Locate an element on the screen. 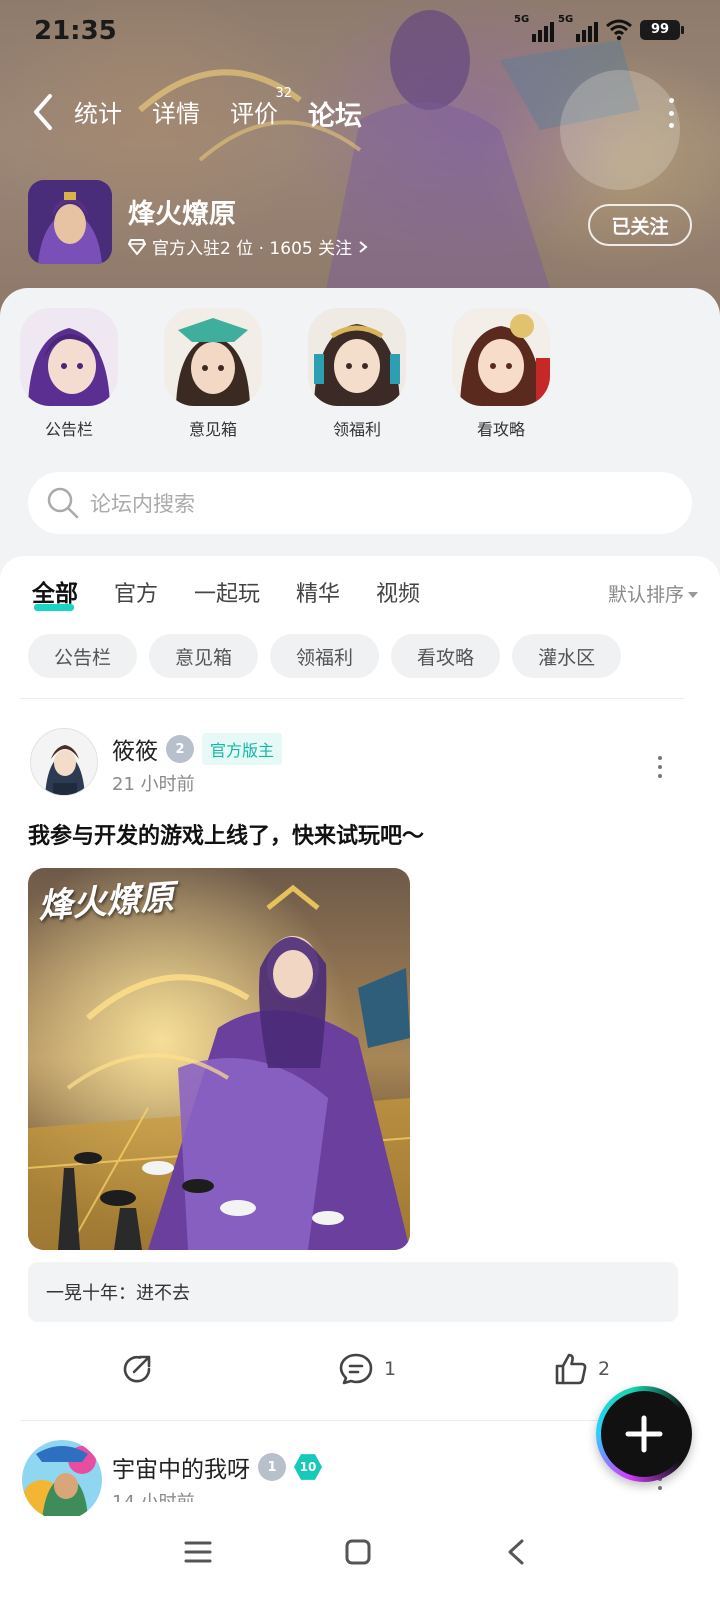 This screenshot has width=720, height=1601. comment-count: 1 is located at coordinates (390, 1369).